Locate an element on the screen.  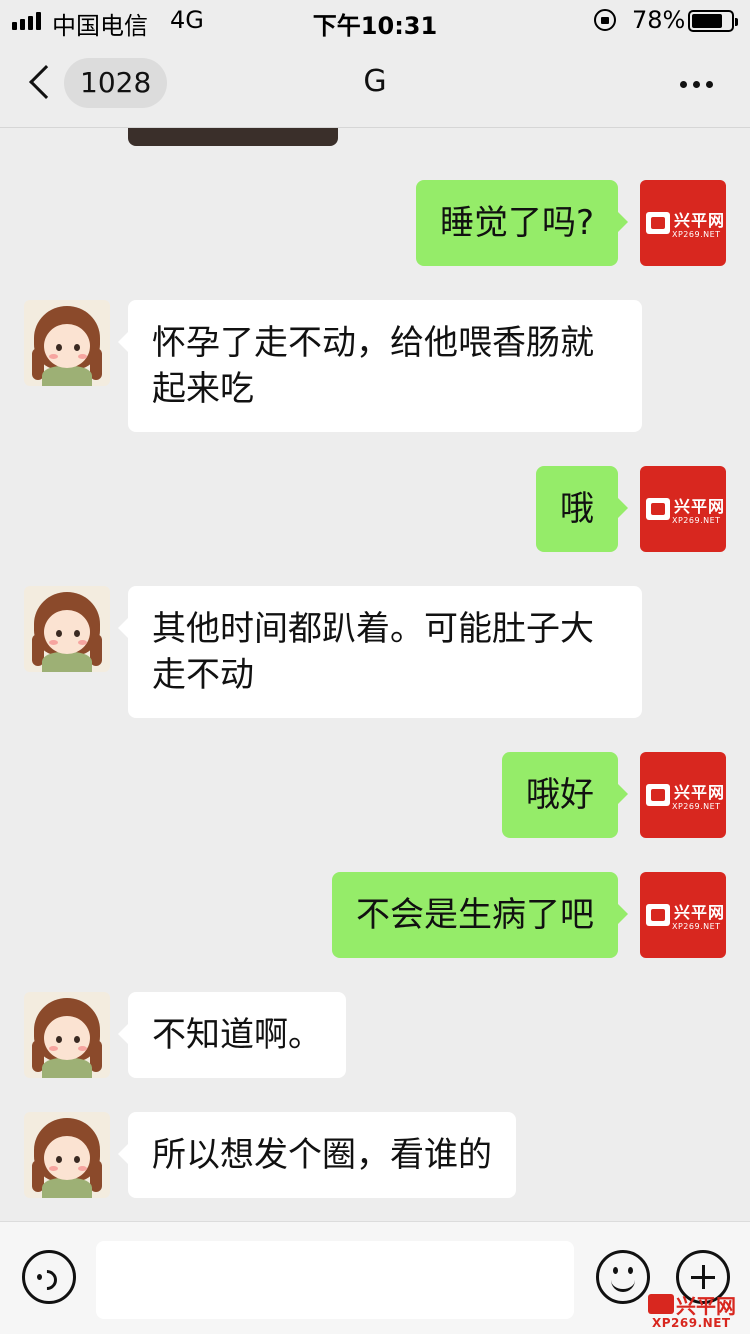
message-bubble: 哦好 is located at coordinates (565, 795).